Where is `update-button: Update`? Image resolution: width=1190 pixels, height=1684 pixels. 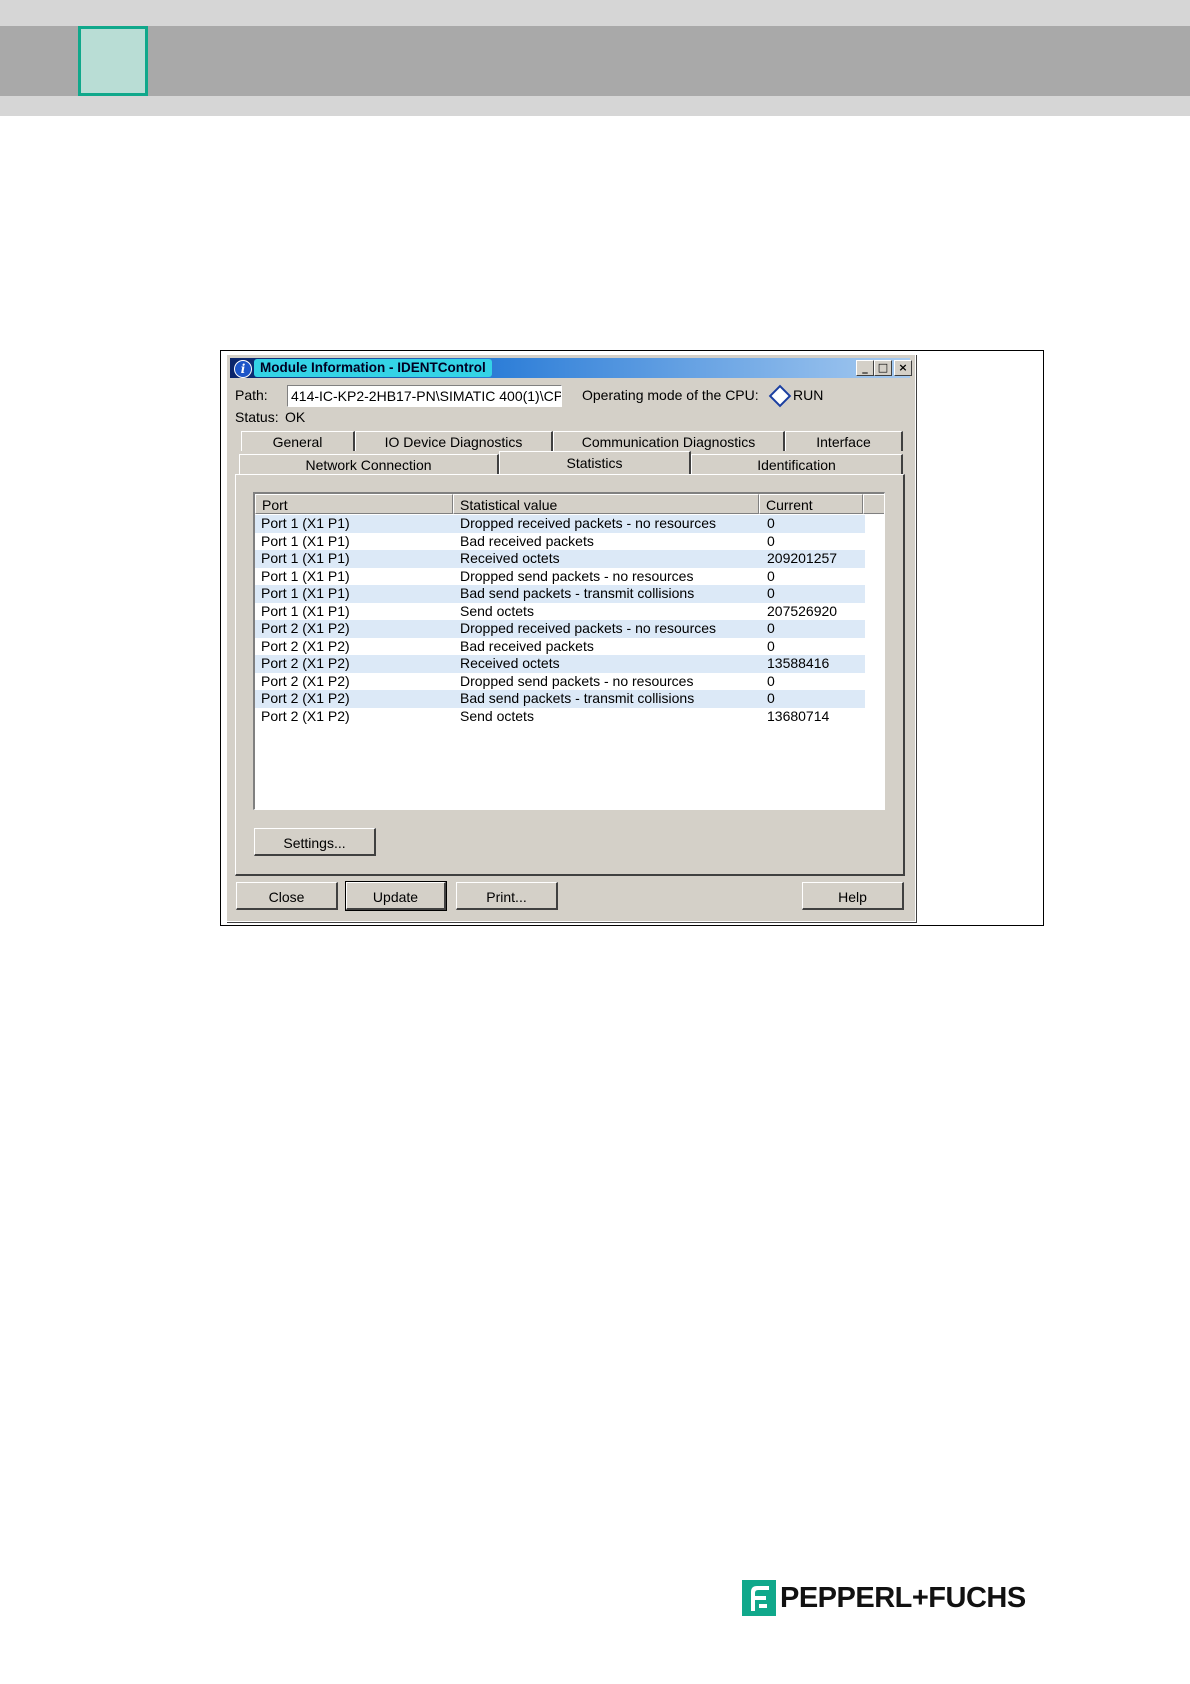
update-button: Update is located at coordinates (396, 896).